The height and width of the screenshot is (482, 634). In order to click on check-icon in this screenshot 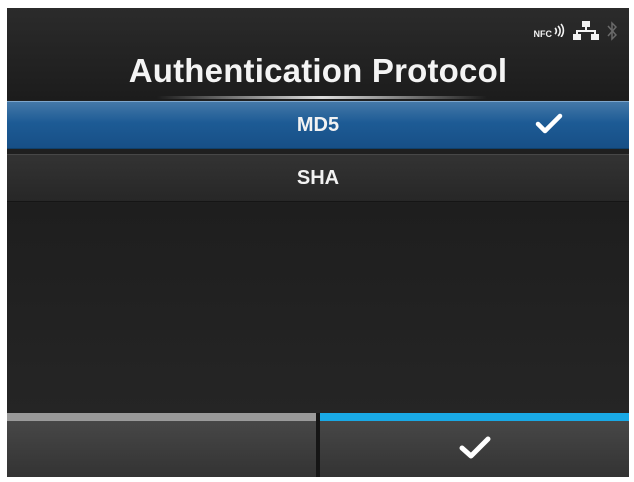, I will do `click(475, 447)`.